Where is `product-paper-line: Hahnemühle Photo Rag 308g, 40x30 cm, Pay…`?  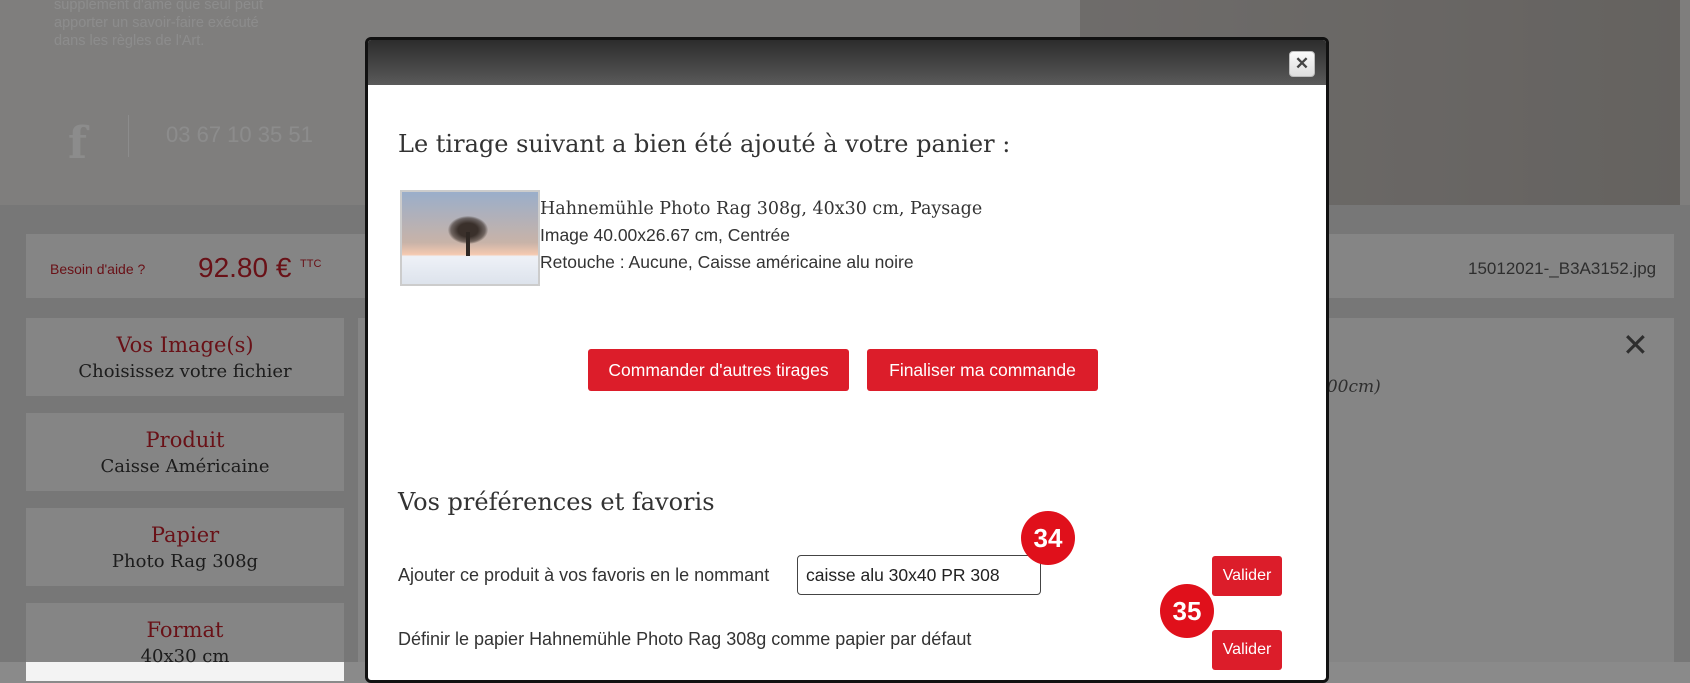
product-paper-line: Hahnemühle Photo Rag 308g, 40x30 cm, Pay… is located at coordinates (761, 209).